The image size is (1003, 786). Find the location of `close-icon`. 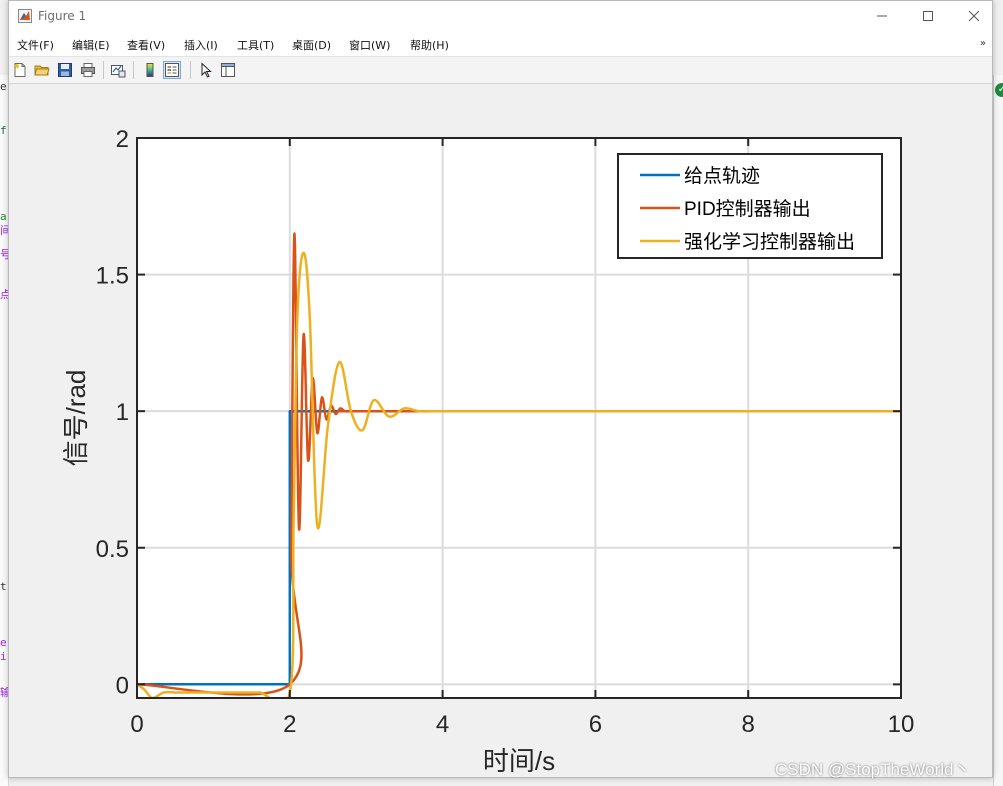

close-icon is located at coordinates (974, 16).